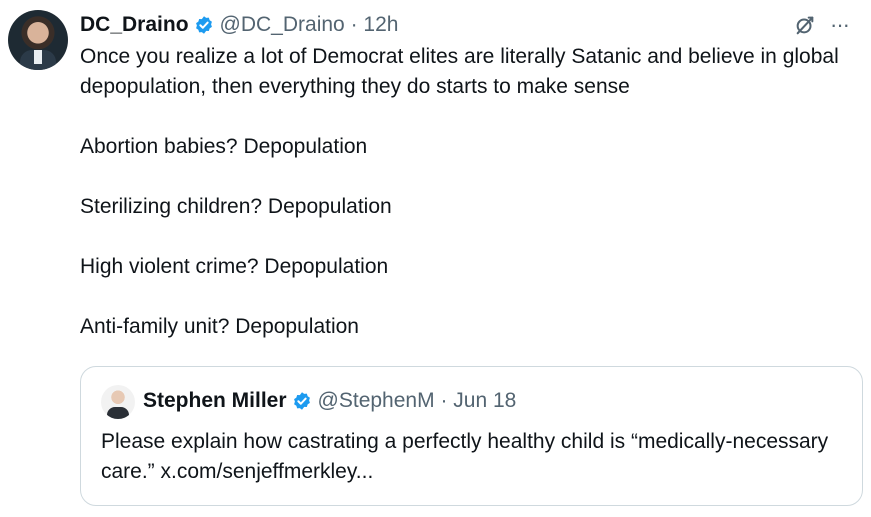 The height and width of the screenshot is (517, 871). Describe the element at coordinates (822, 25) in the screenshot. I see `header-actions: ···` at that location.